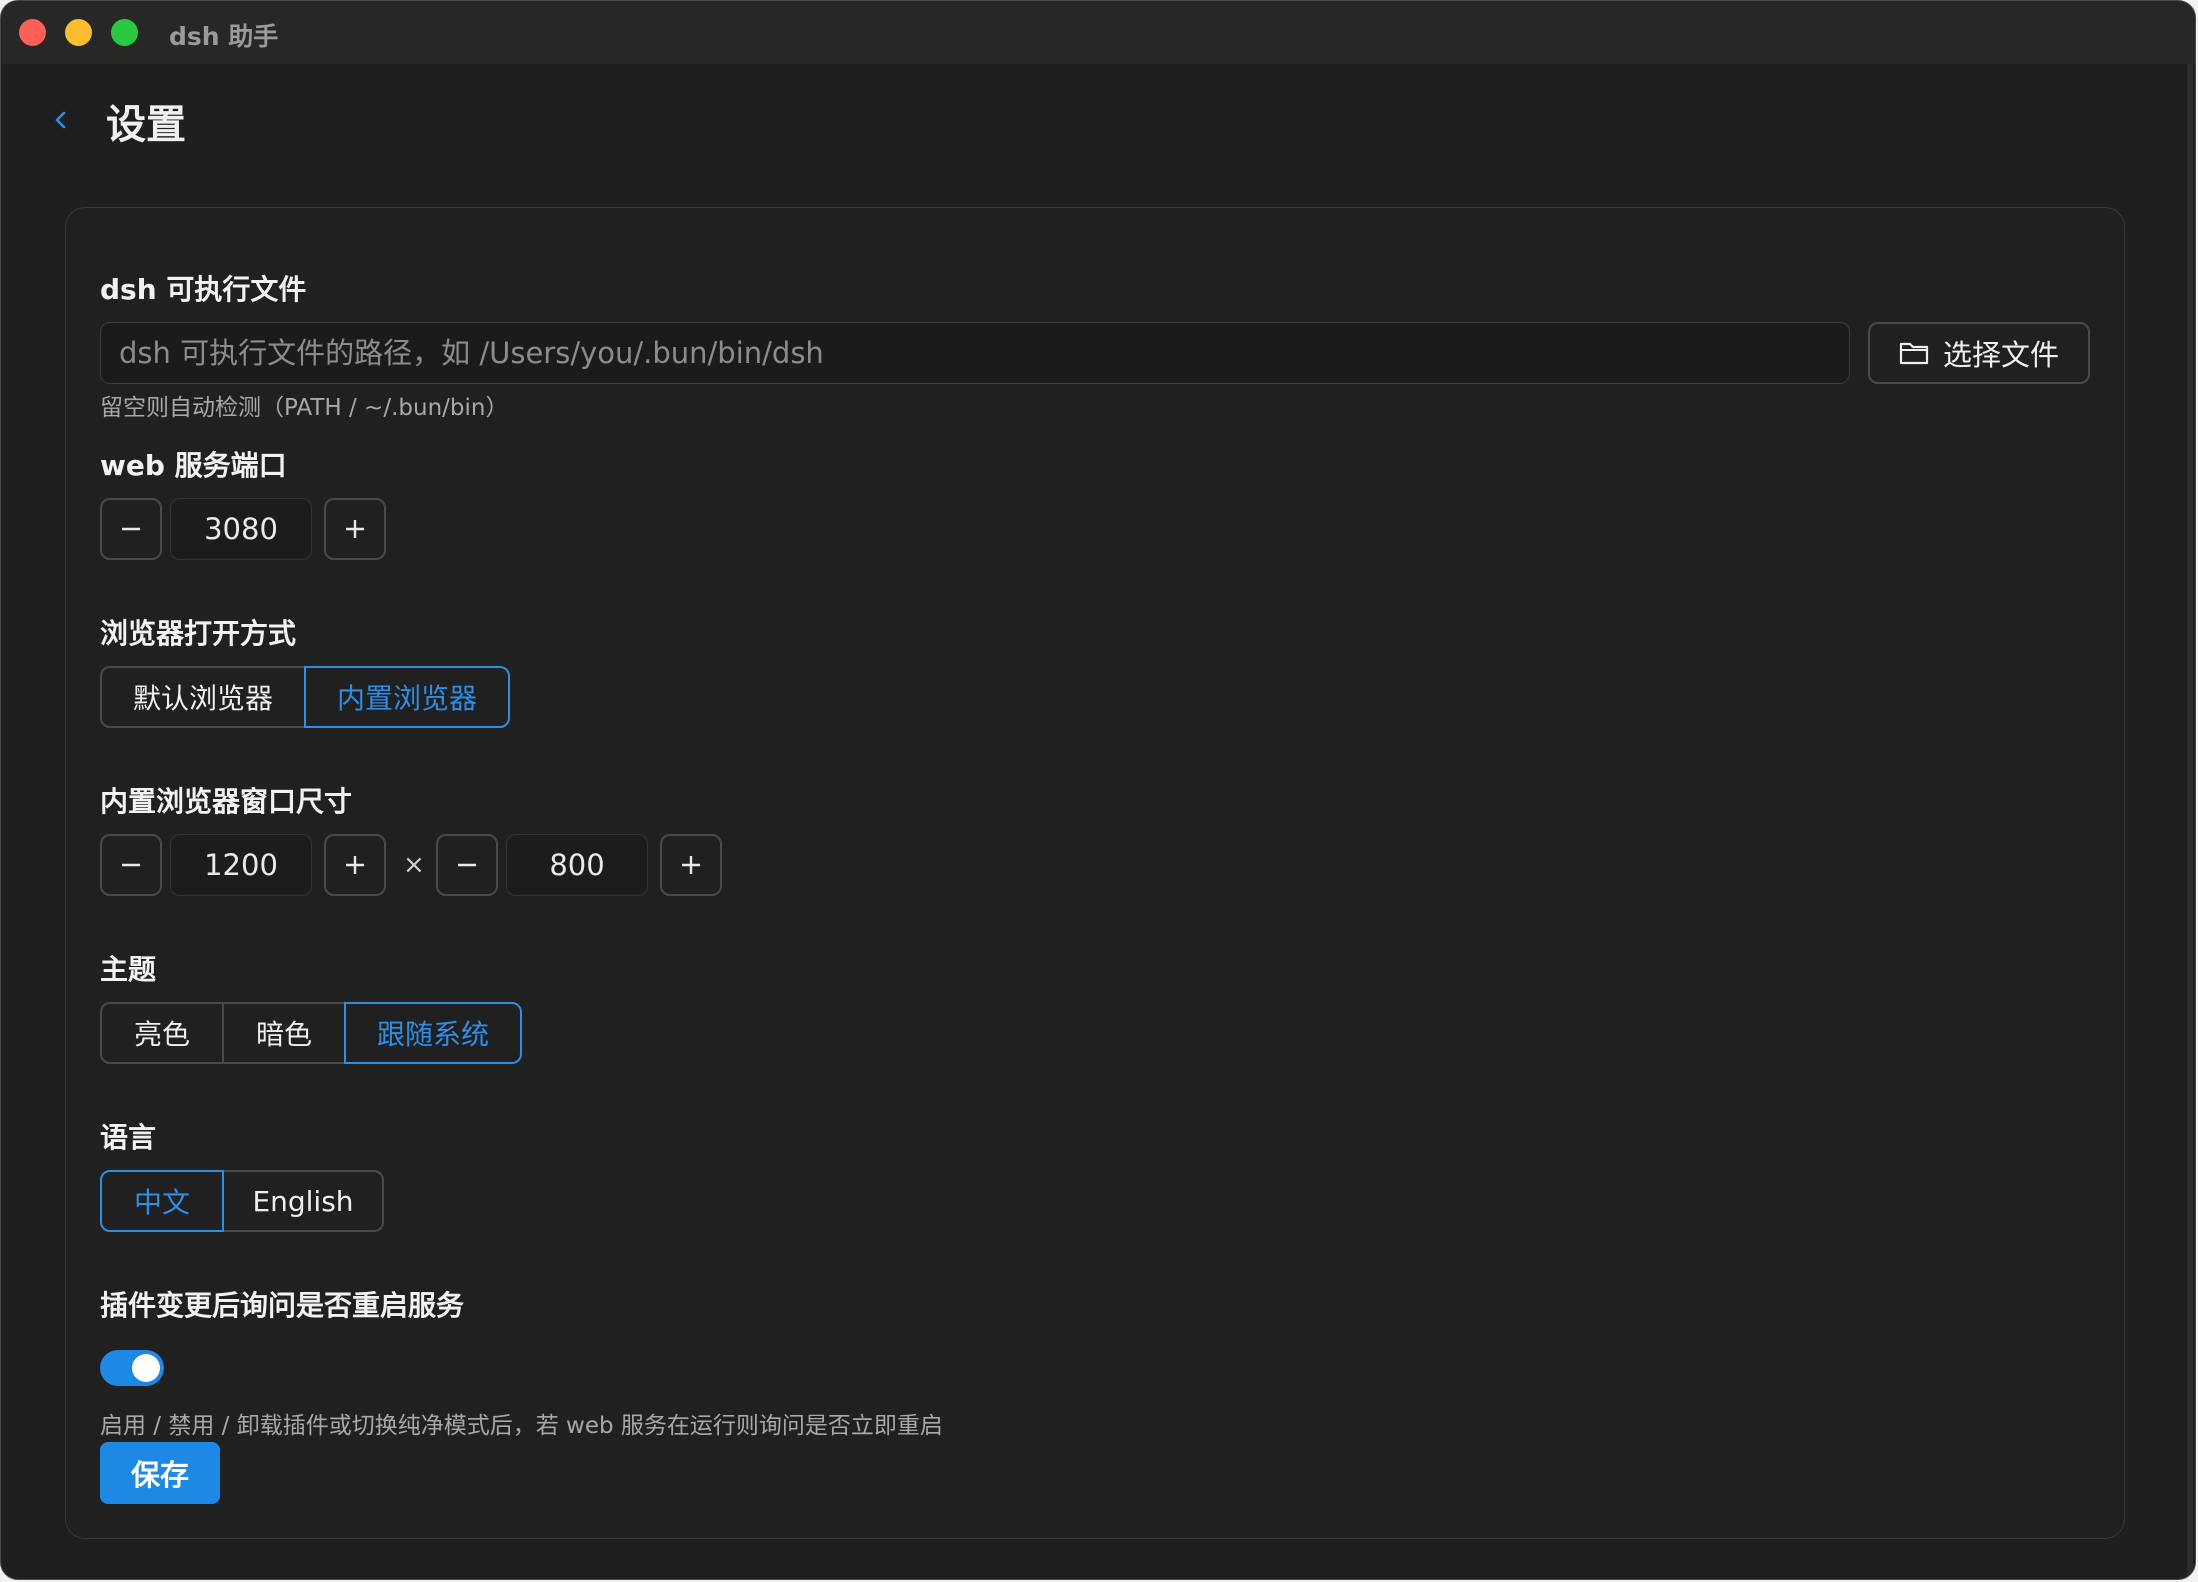 The height and width of the screenshot is (1582, 2198). Describe the element at coordinates (203, 289) in the screenshot. I see `executable-label: dsh 可执行文件` at that location.